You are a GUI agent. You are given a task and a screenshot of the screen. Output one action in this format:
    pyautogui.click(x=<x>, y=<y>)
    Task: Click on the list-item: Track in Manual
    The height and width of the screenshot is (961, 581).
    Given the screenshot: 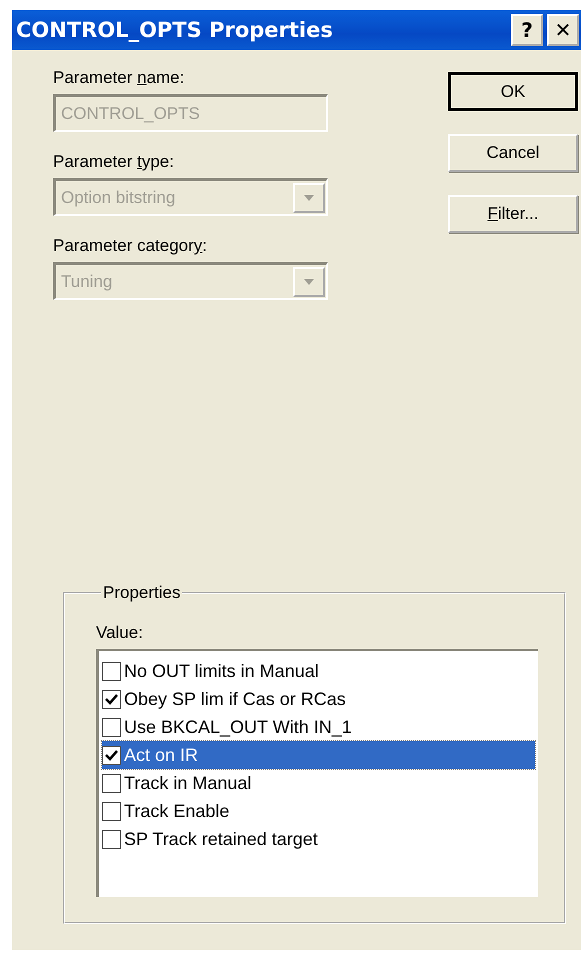 What is the action you would take?
    pyautogui.click(x=318, y=783)
    